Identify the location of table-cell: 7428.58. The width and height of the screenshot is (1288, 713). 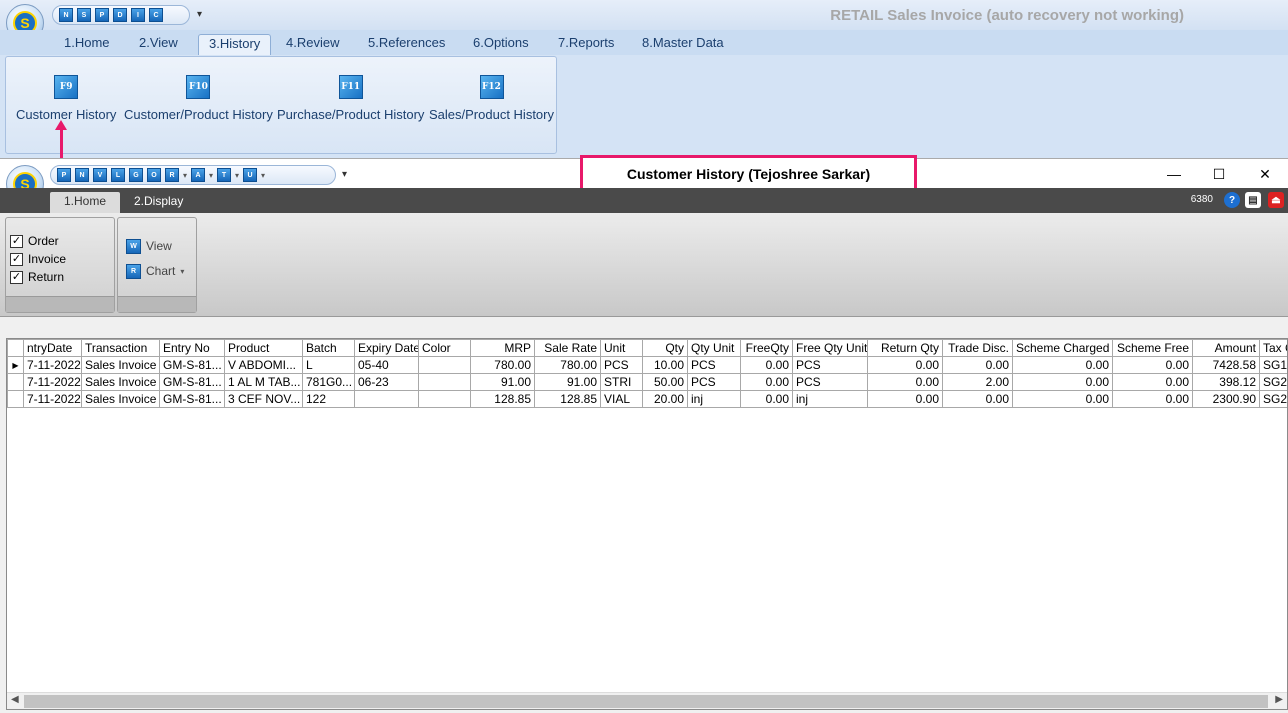
(1226, 365).